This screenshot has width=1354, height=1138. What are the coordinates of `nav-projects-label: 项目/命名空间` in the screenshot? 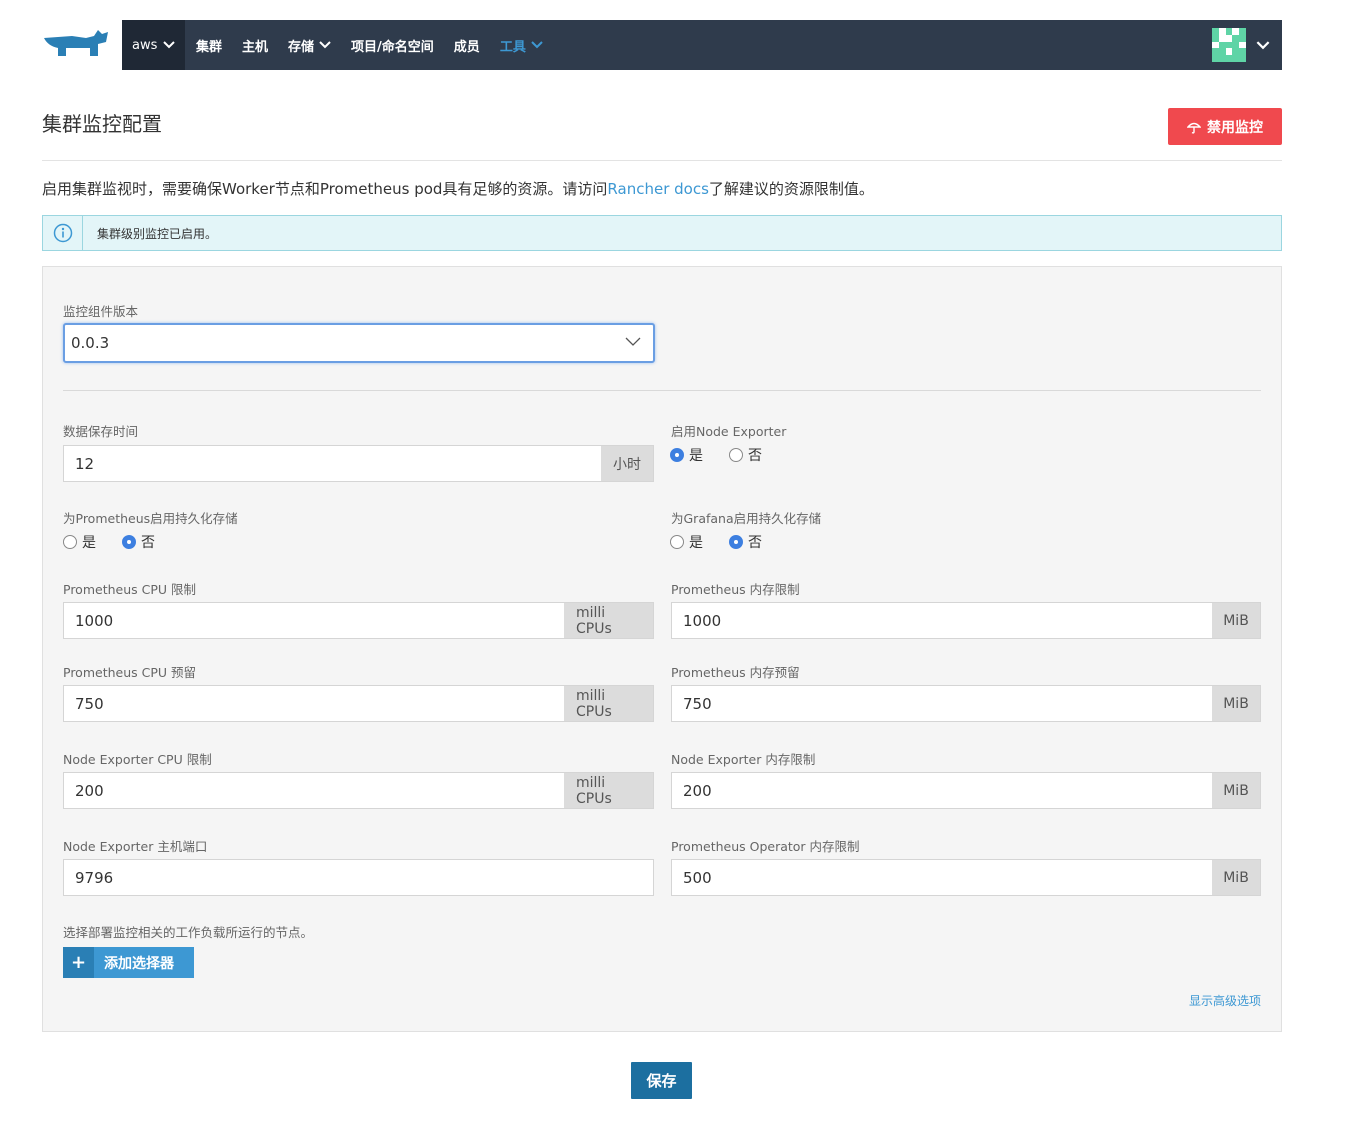 It's located at (392, 47).